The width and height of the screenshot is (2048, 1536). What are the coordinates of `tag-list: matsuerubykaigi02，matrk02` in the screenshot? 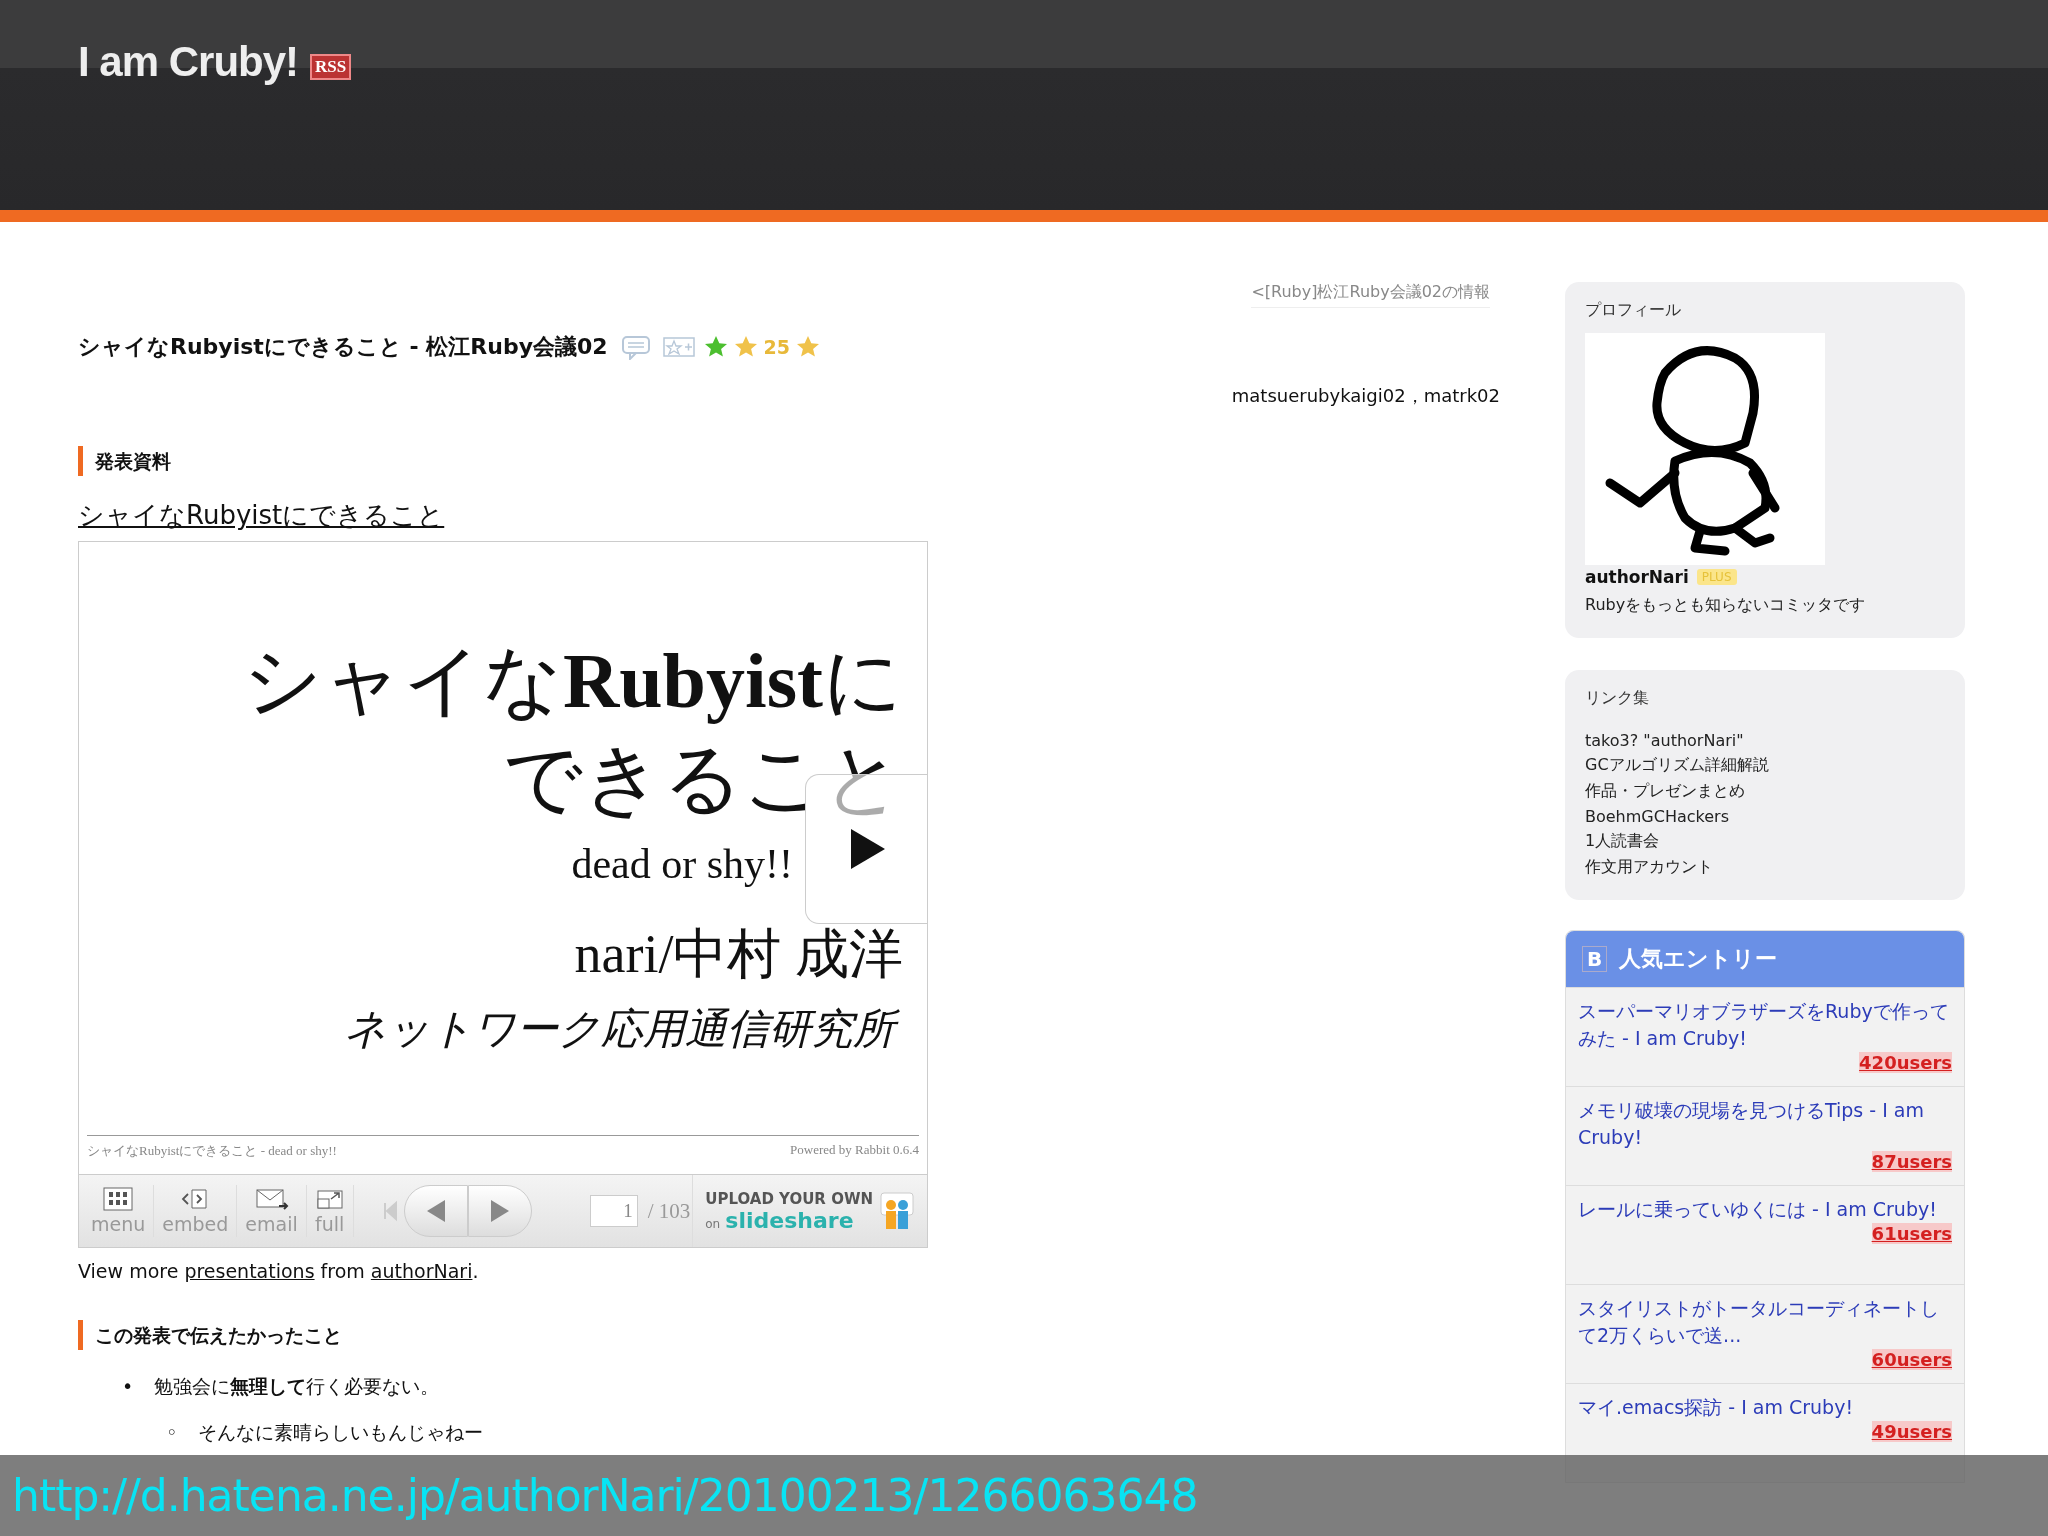 It's located at (1365, 396).